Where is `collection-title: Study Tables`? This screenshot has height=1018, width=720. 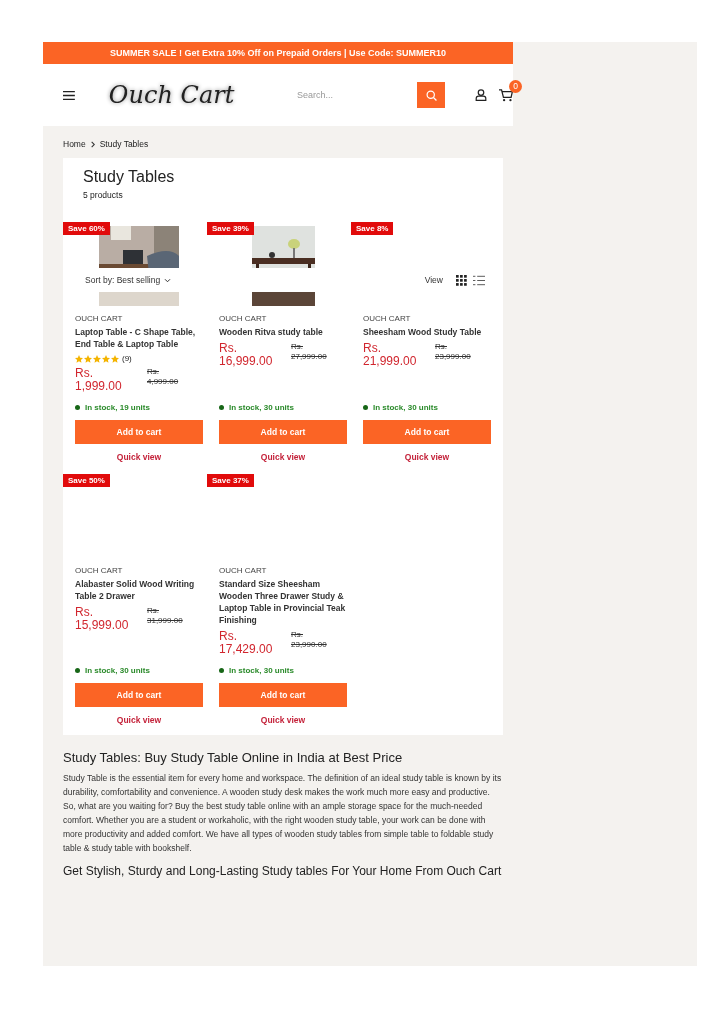
collection-title: Study Tables is located at coordinates (129, 177).